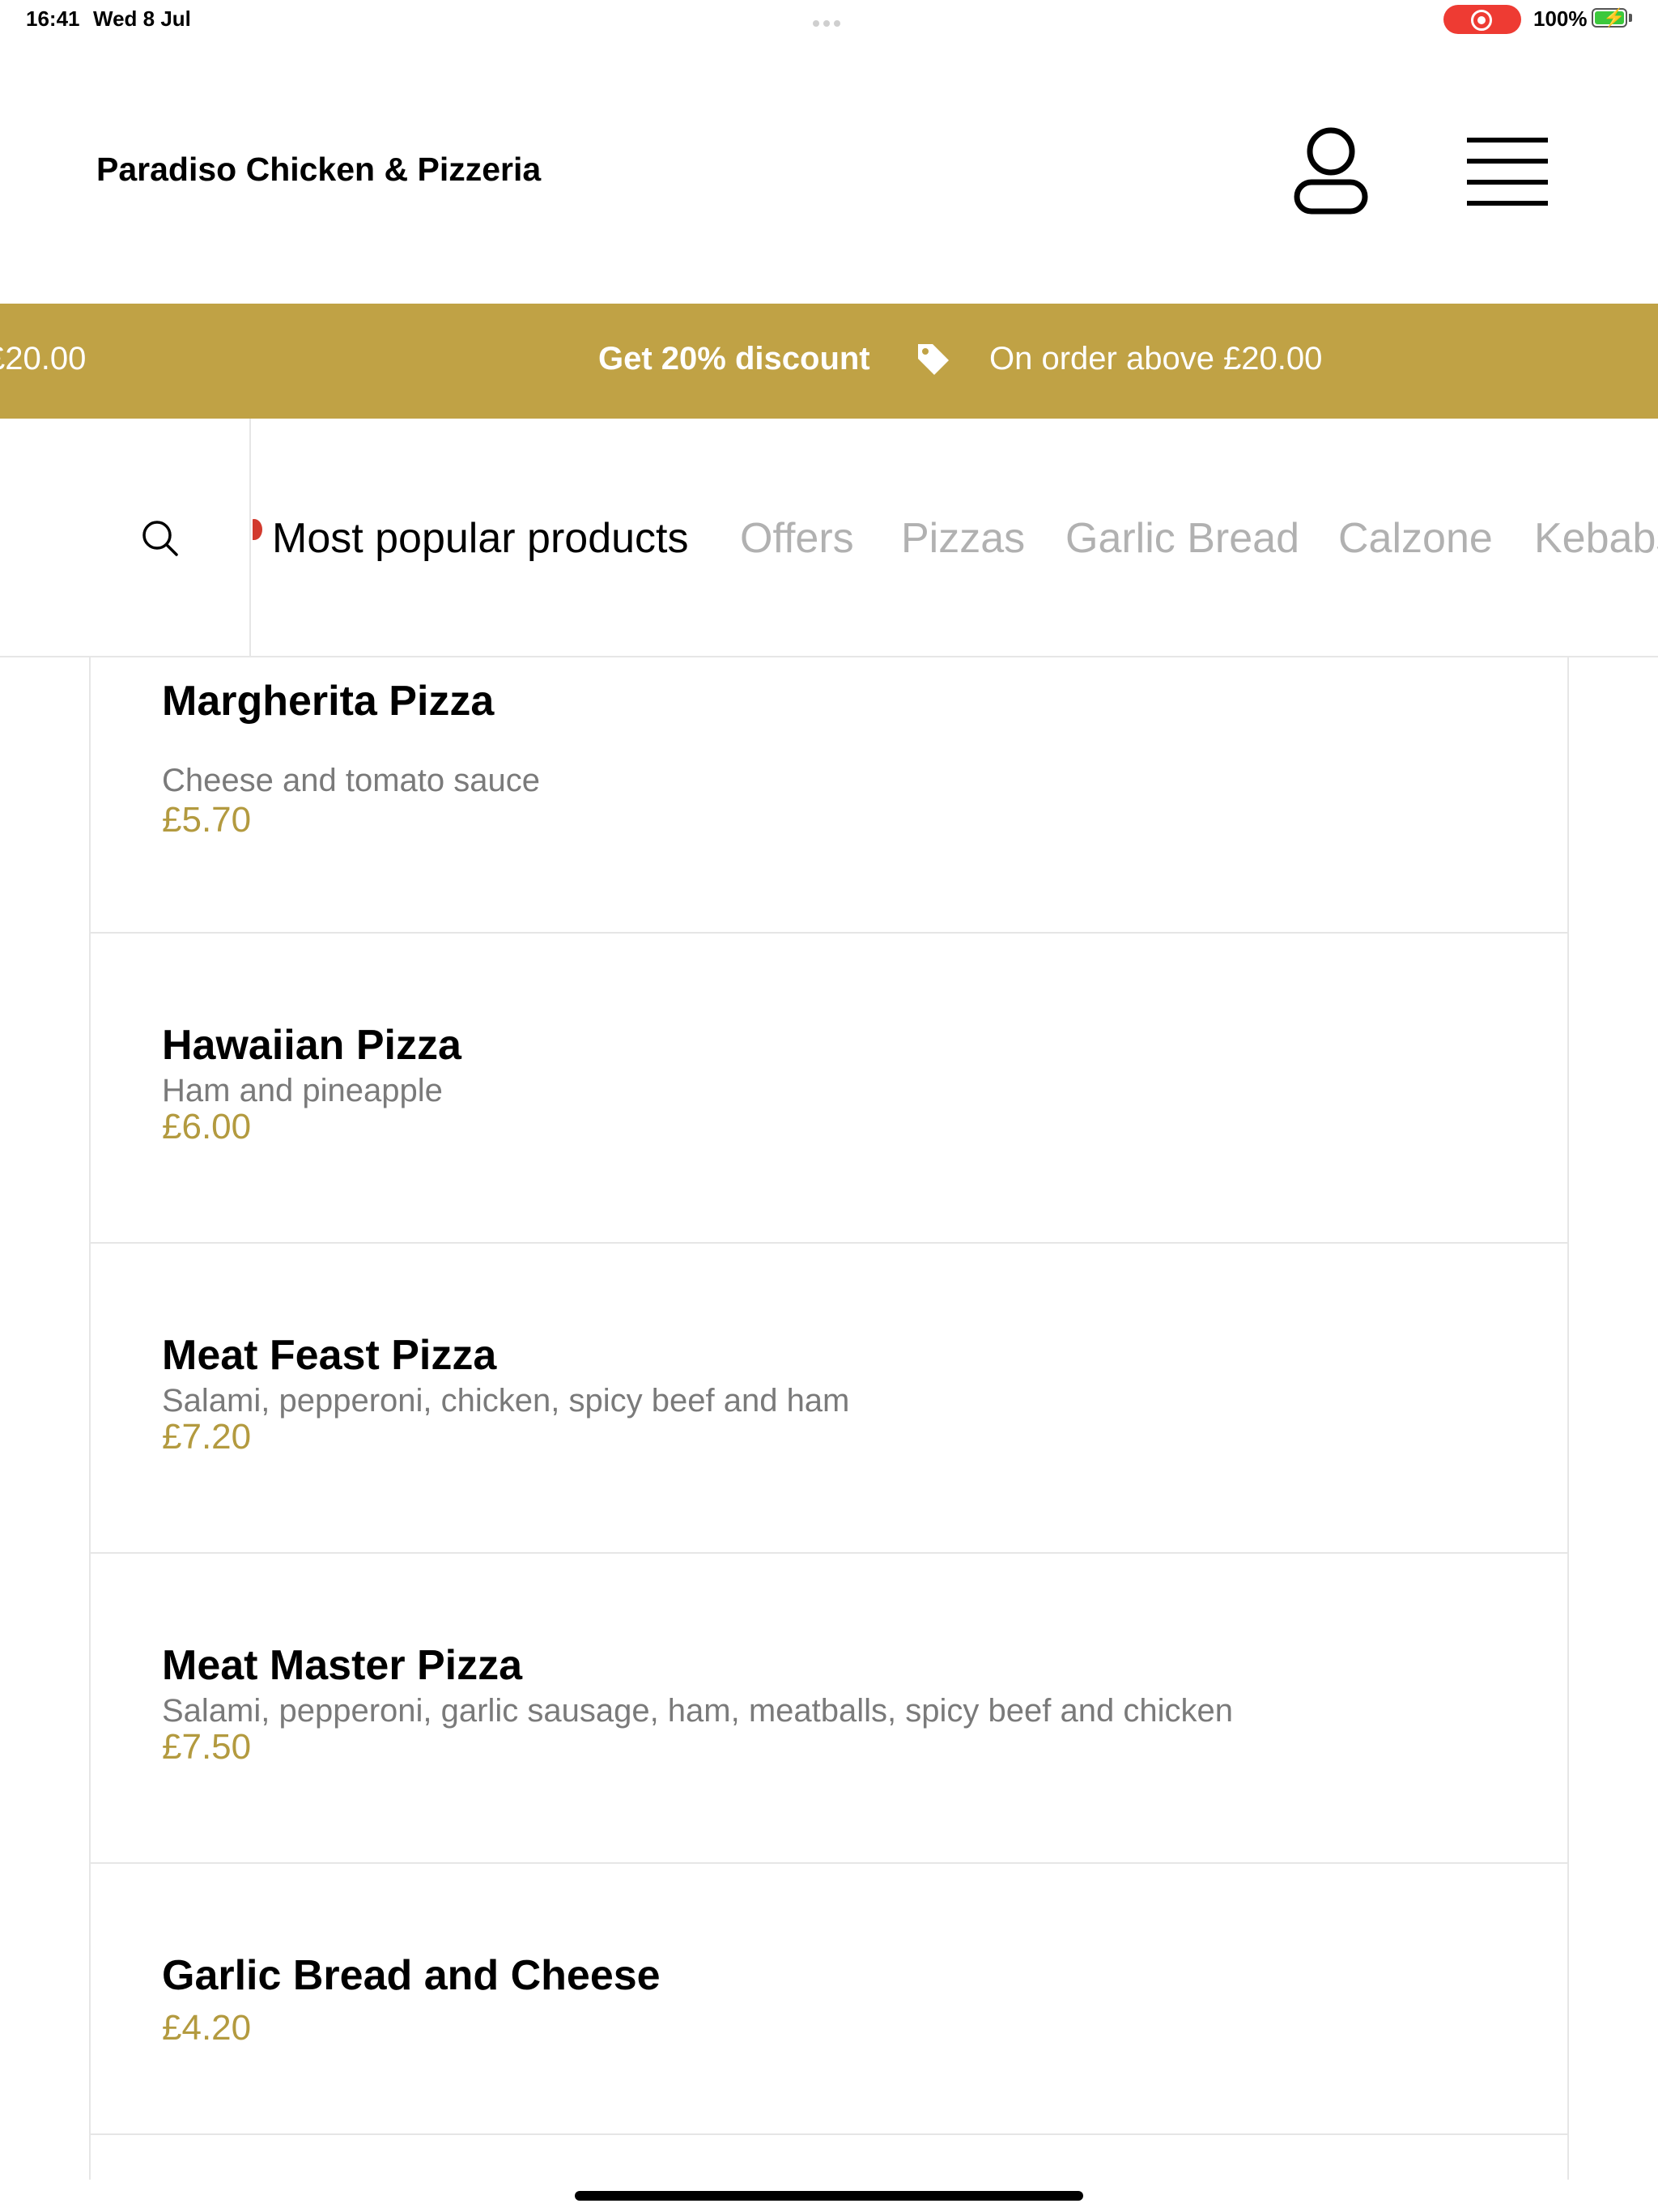  Describe the element at coordinates (207, 1437) in the screenshot. I see `product-price: £7.20` at that location.